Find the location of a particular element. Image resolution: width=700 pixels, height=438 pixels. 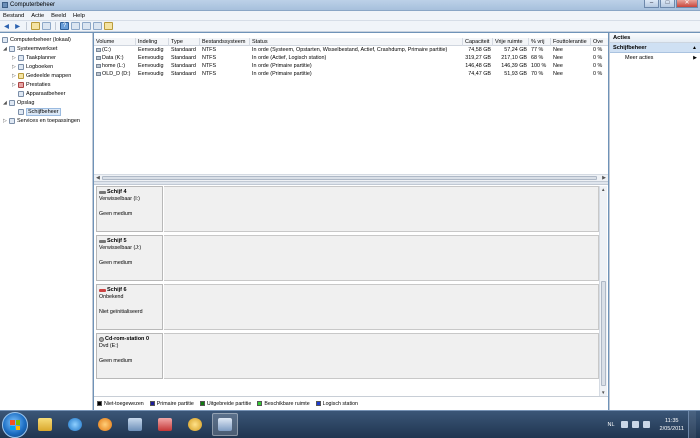

disk-row-schijf-5: Schijf 5 Verwisselbaar (J:) Geen medium is located at coordinates (346, 258).